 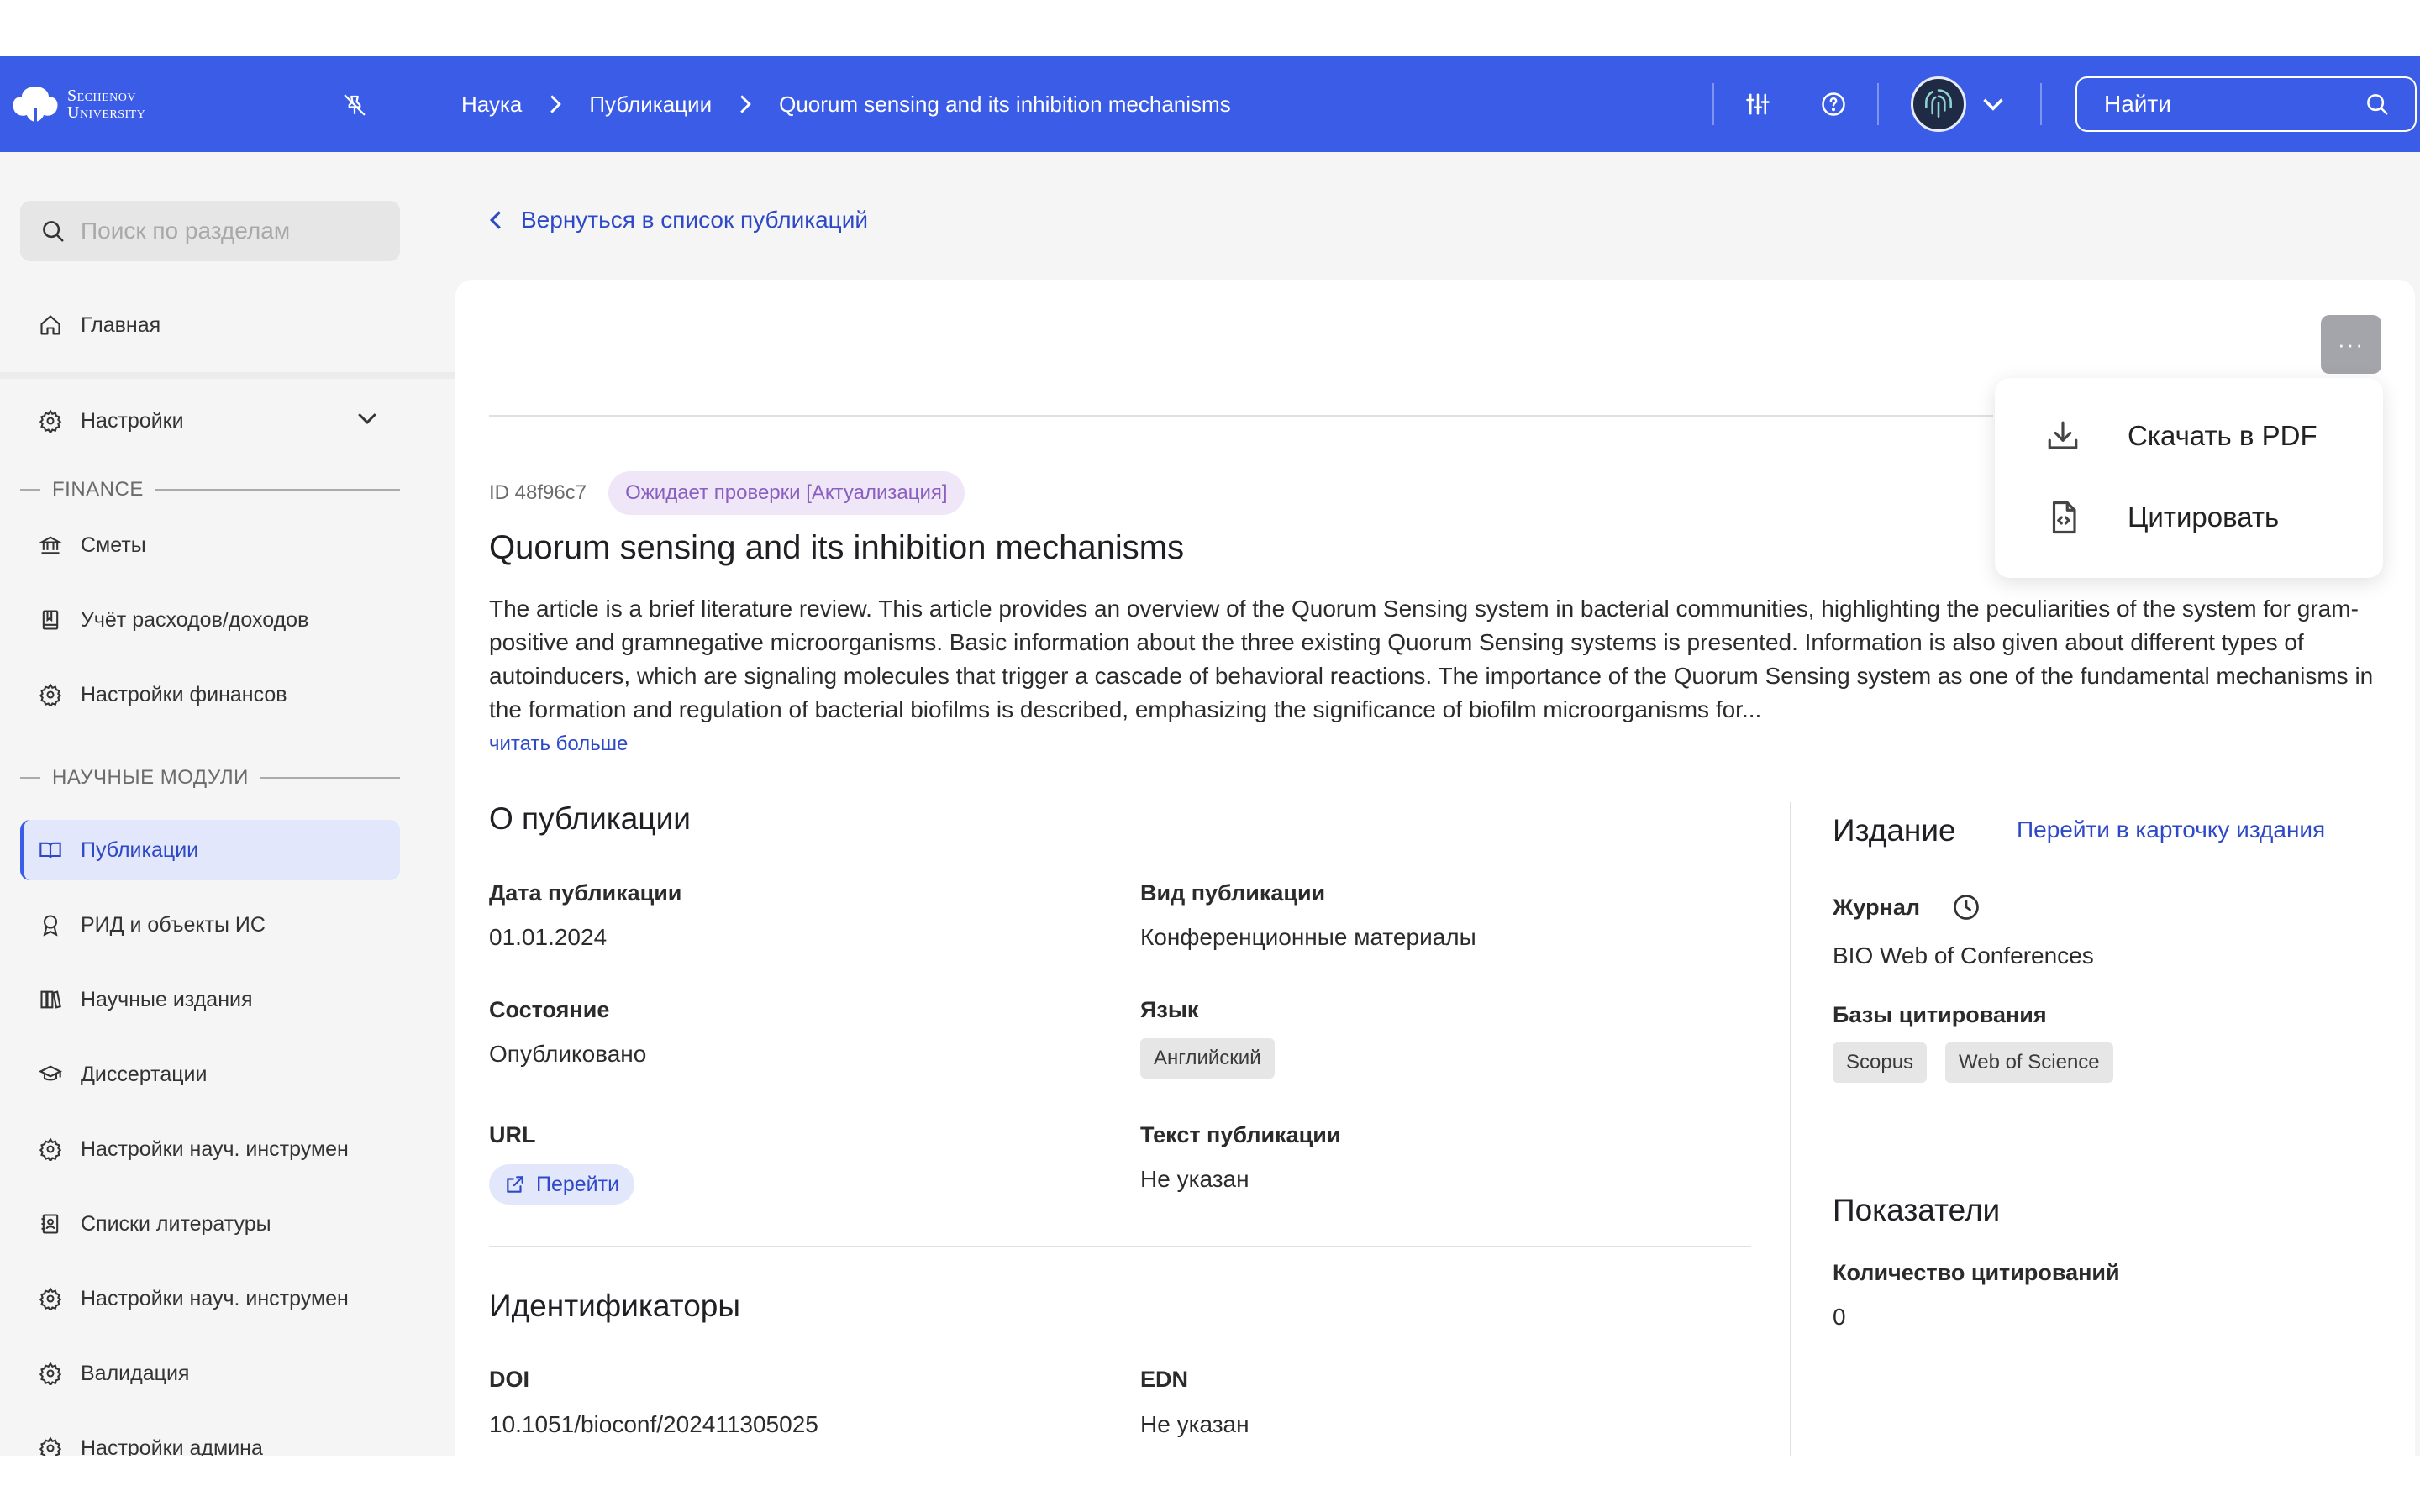 I want to click on sidebar-item-label: Учёт расходов/доходов, so click(x=195, y=619).